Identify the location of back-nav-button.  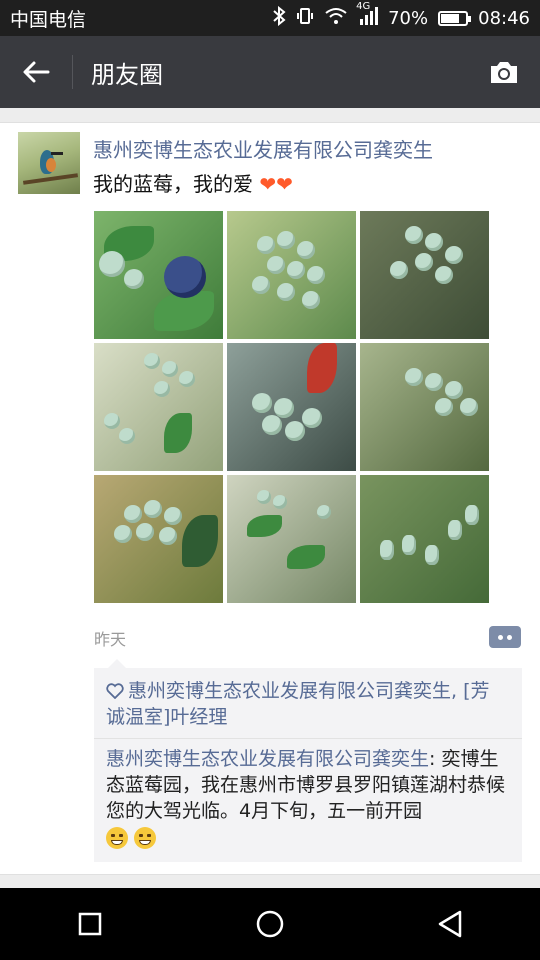
(450, 924).